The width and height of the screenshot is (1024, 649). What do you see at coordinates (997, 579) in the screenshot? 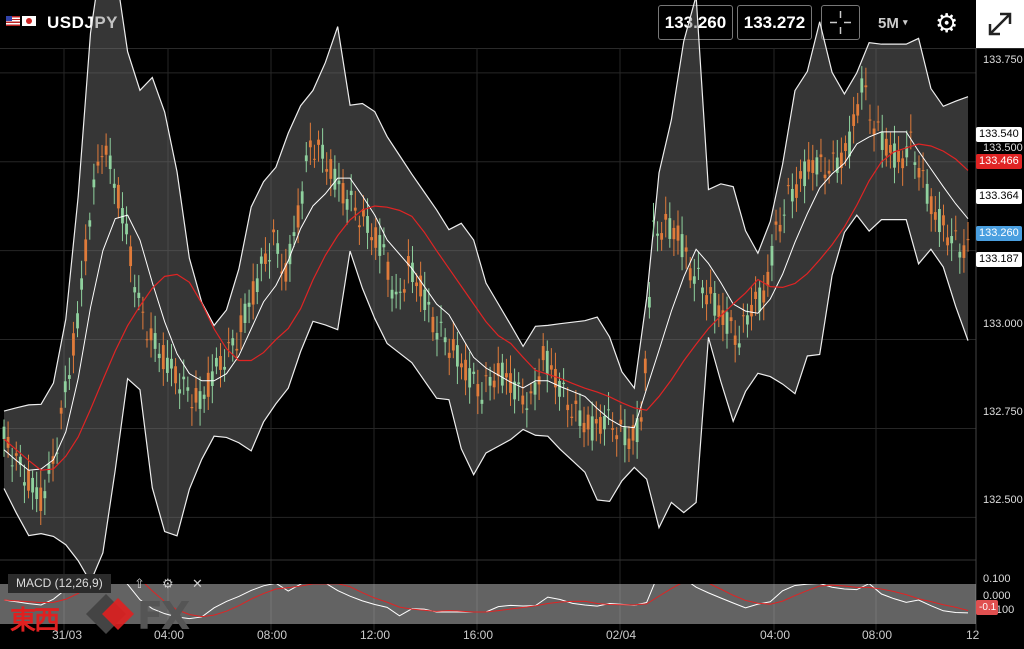
I see `macd-axis-label: 0.100` at bounding box center [997, 579].